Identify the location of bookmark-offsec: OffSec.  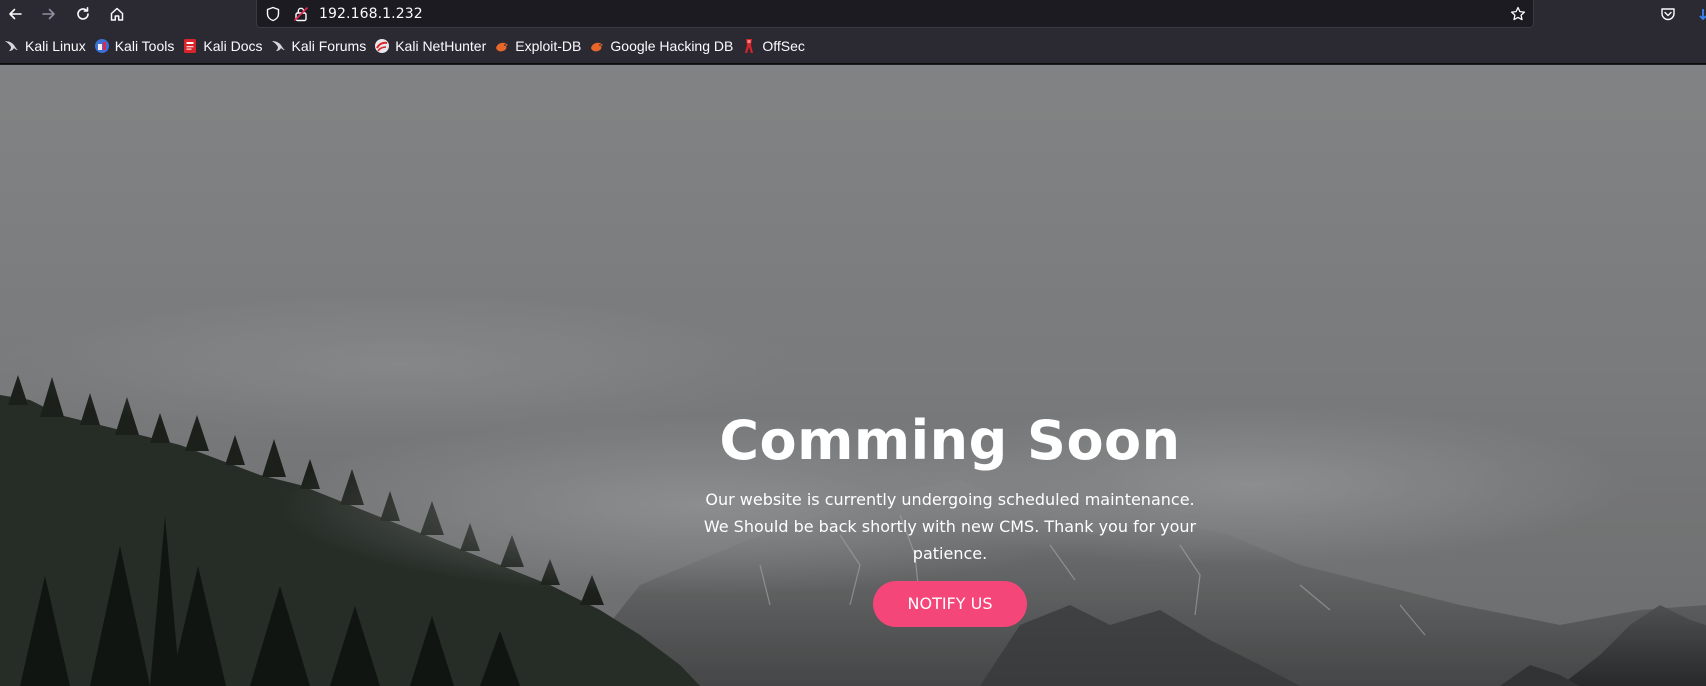
(775, 46).